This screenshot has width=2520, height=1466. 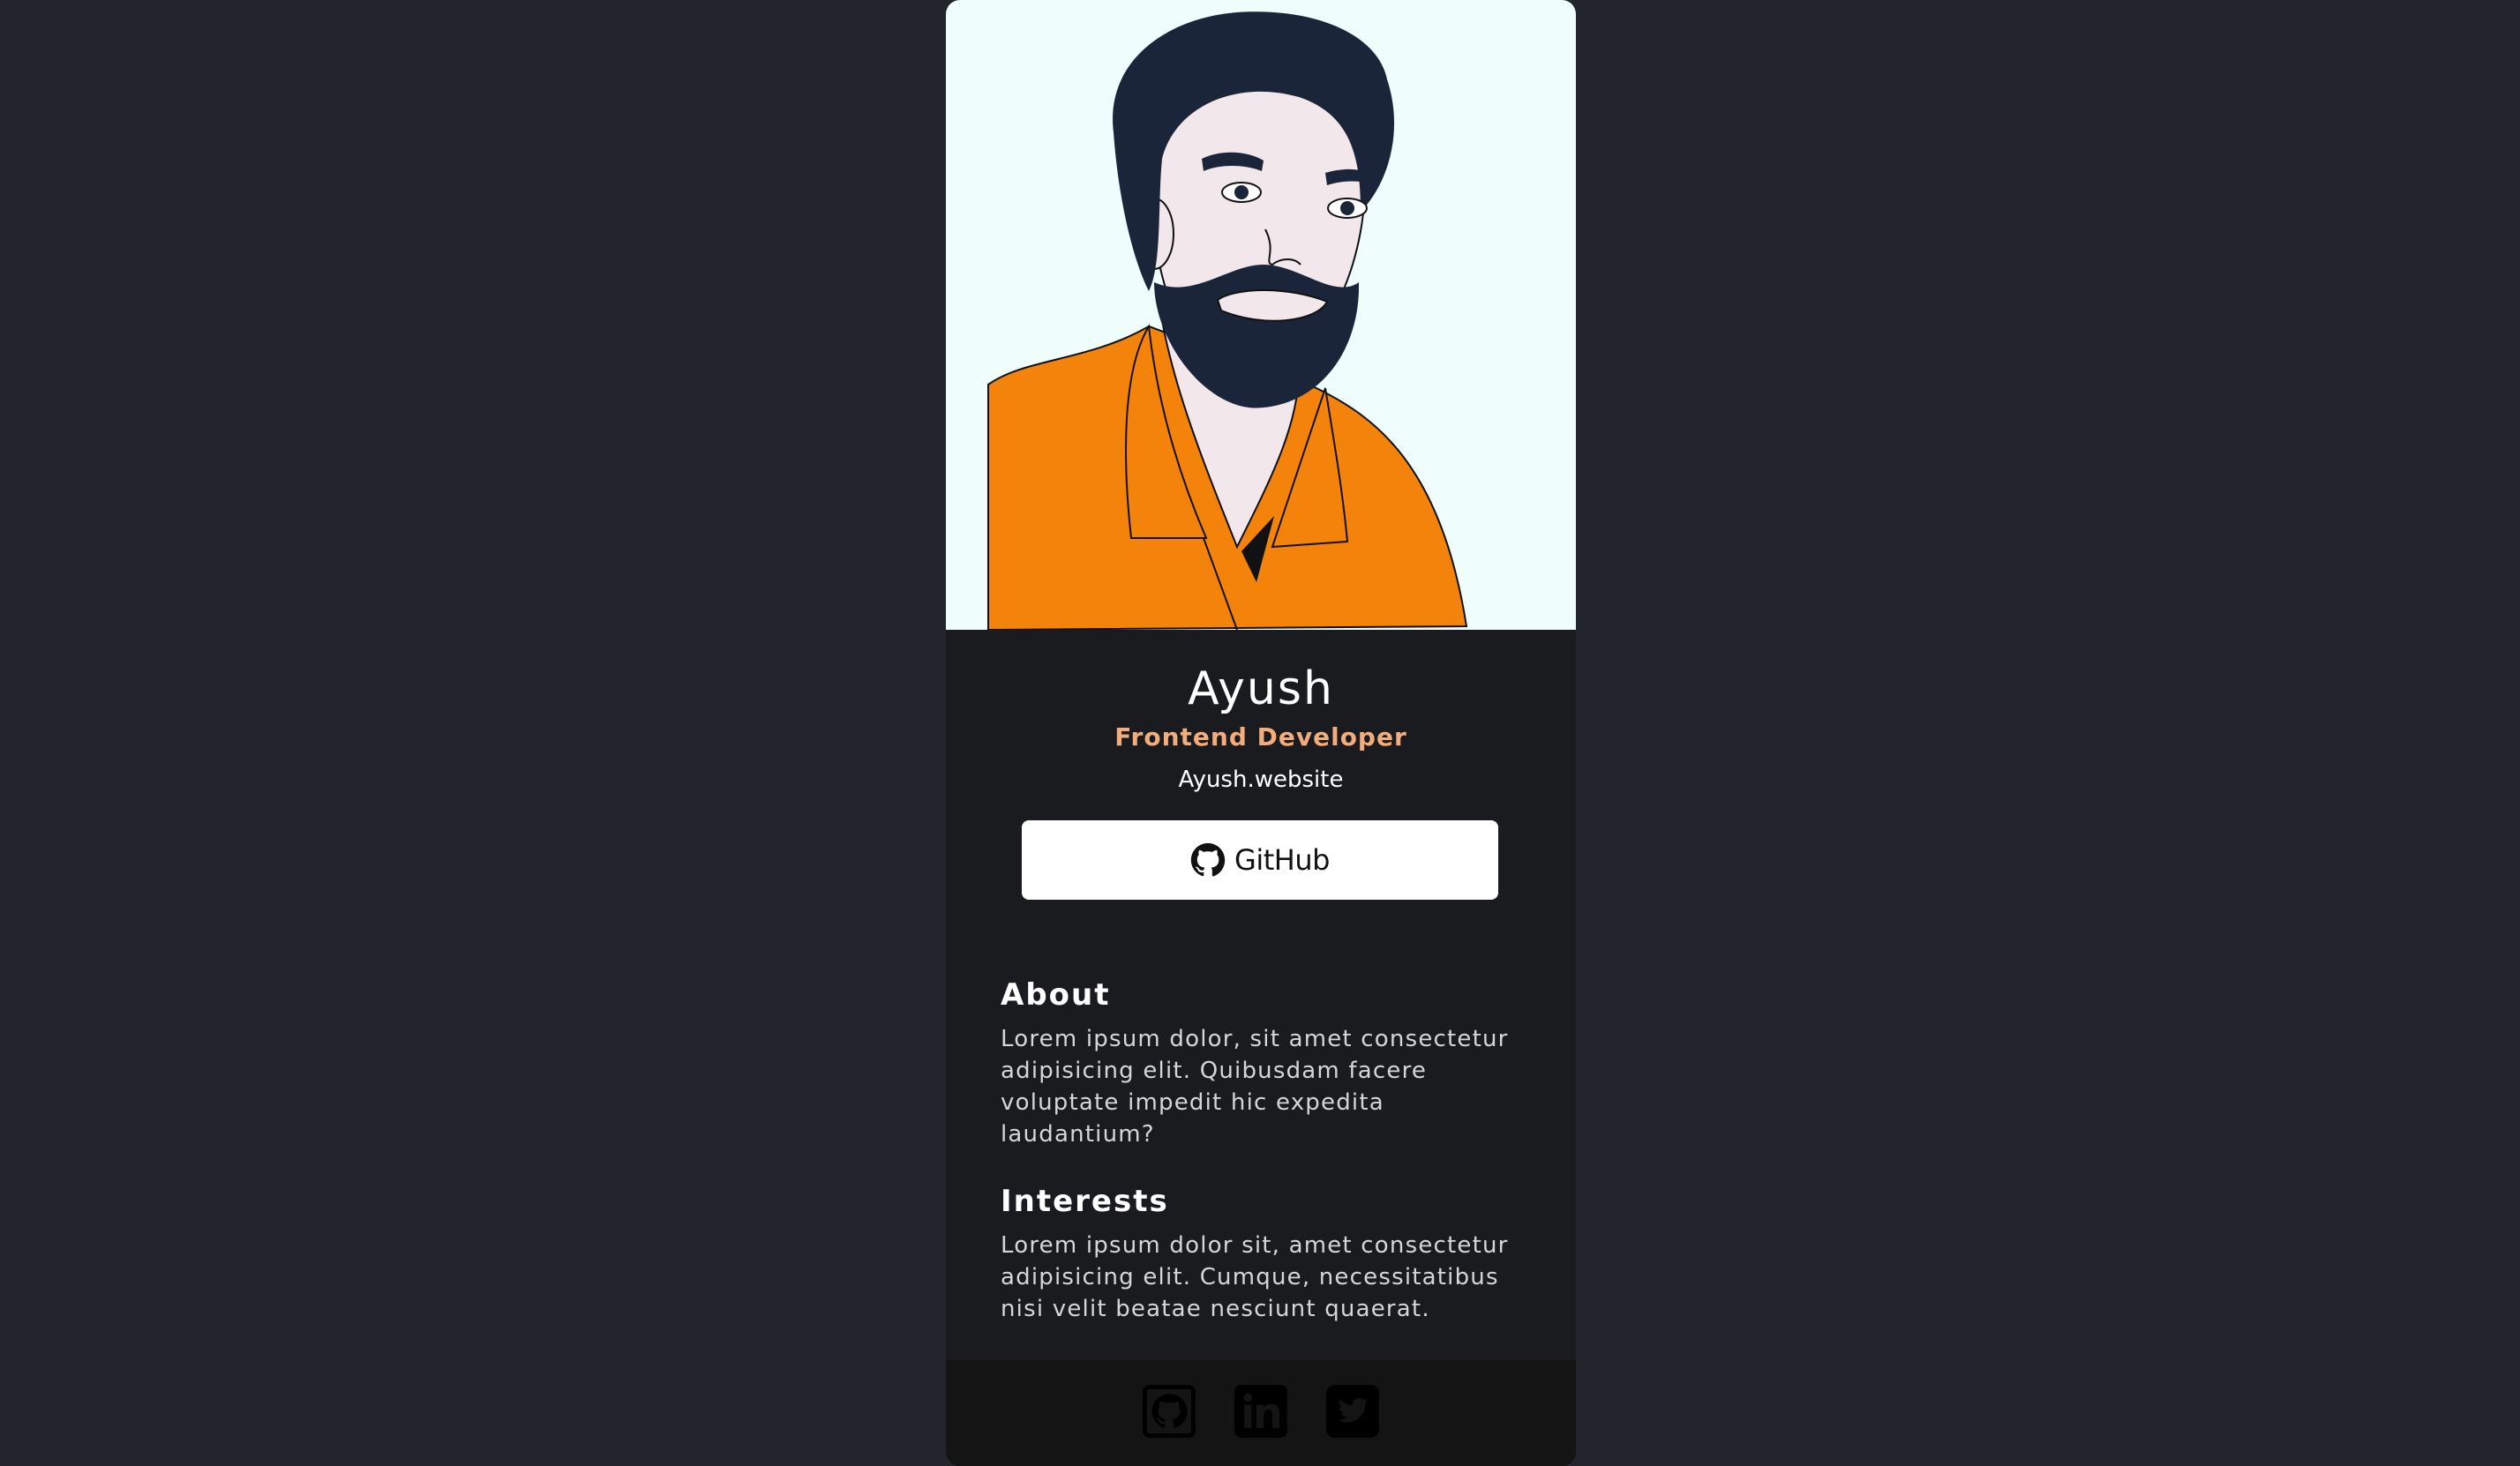 I want to click on profile-name: Ayush, so click(x=1261, y=688).